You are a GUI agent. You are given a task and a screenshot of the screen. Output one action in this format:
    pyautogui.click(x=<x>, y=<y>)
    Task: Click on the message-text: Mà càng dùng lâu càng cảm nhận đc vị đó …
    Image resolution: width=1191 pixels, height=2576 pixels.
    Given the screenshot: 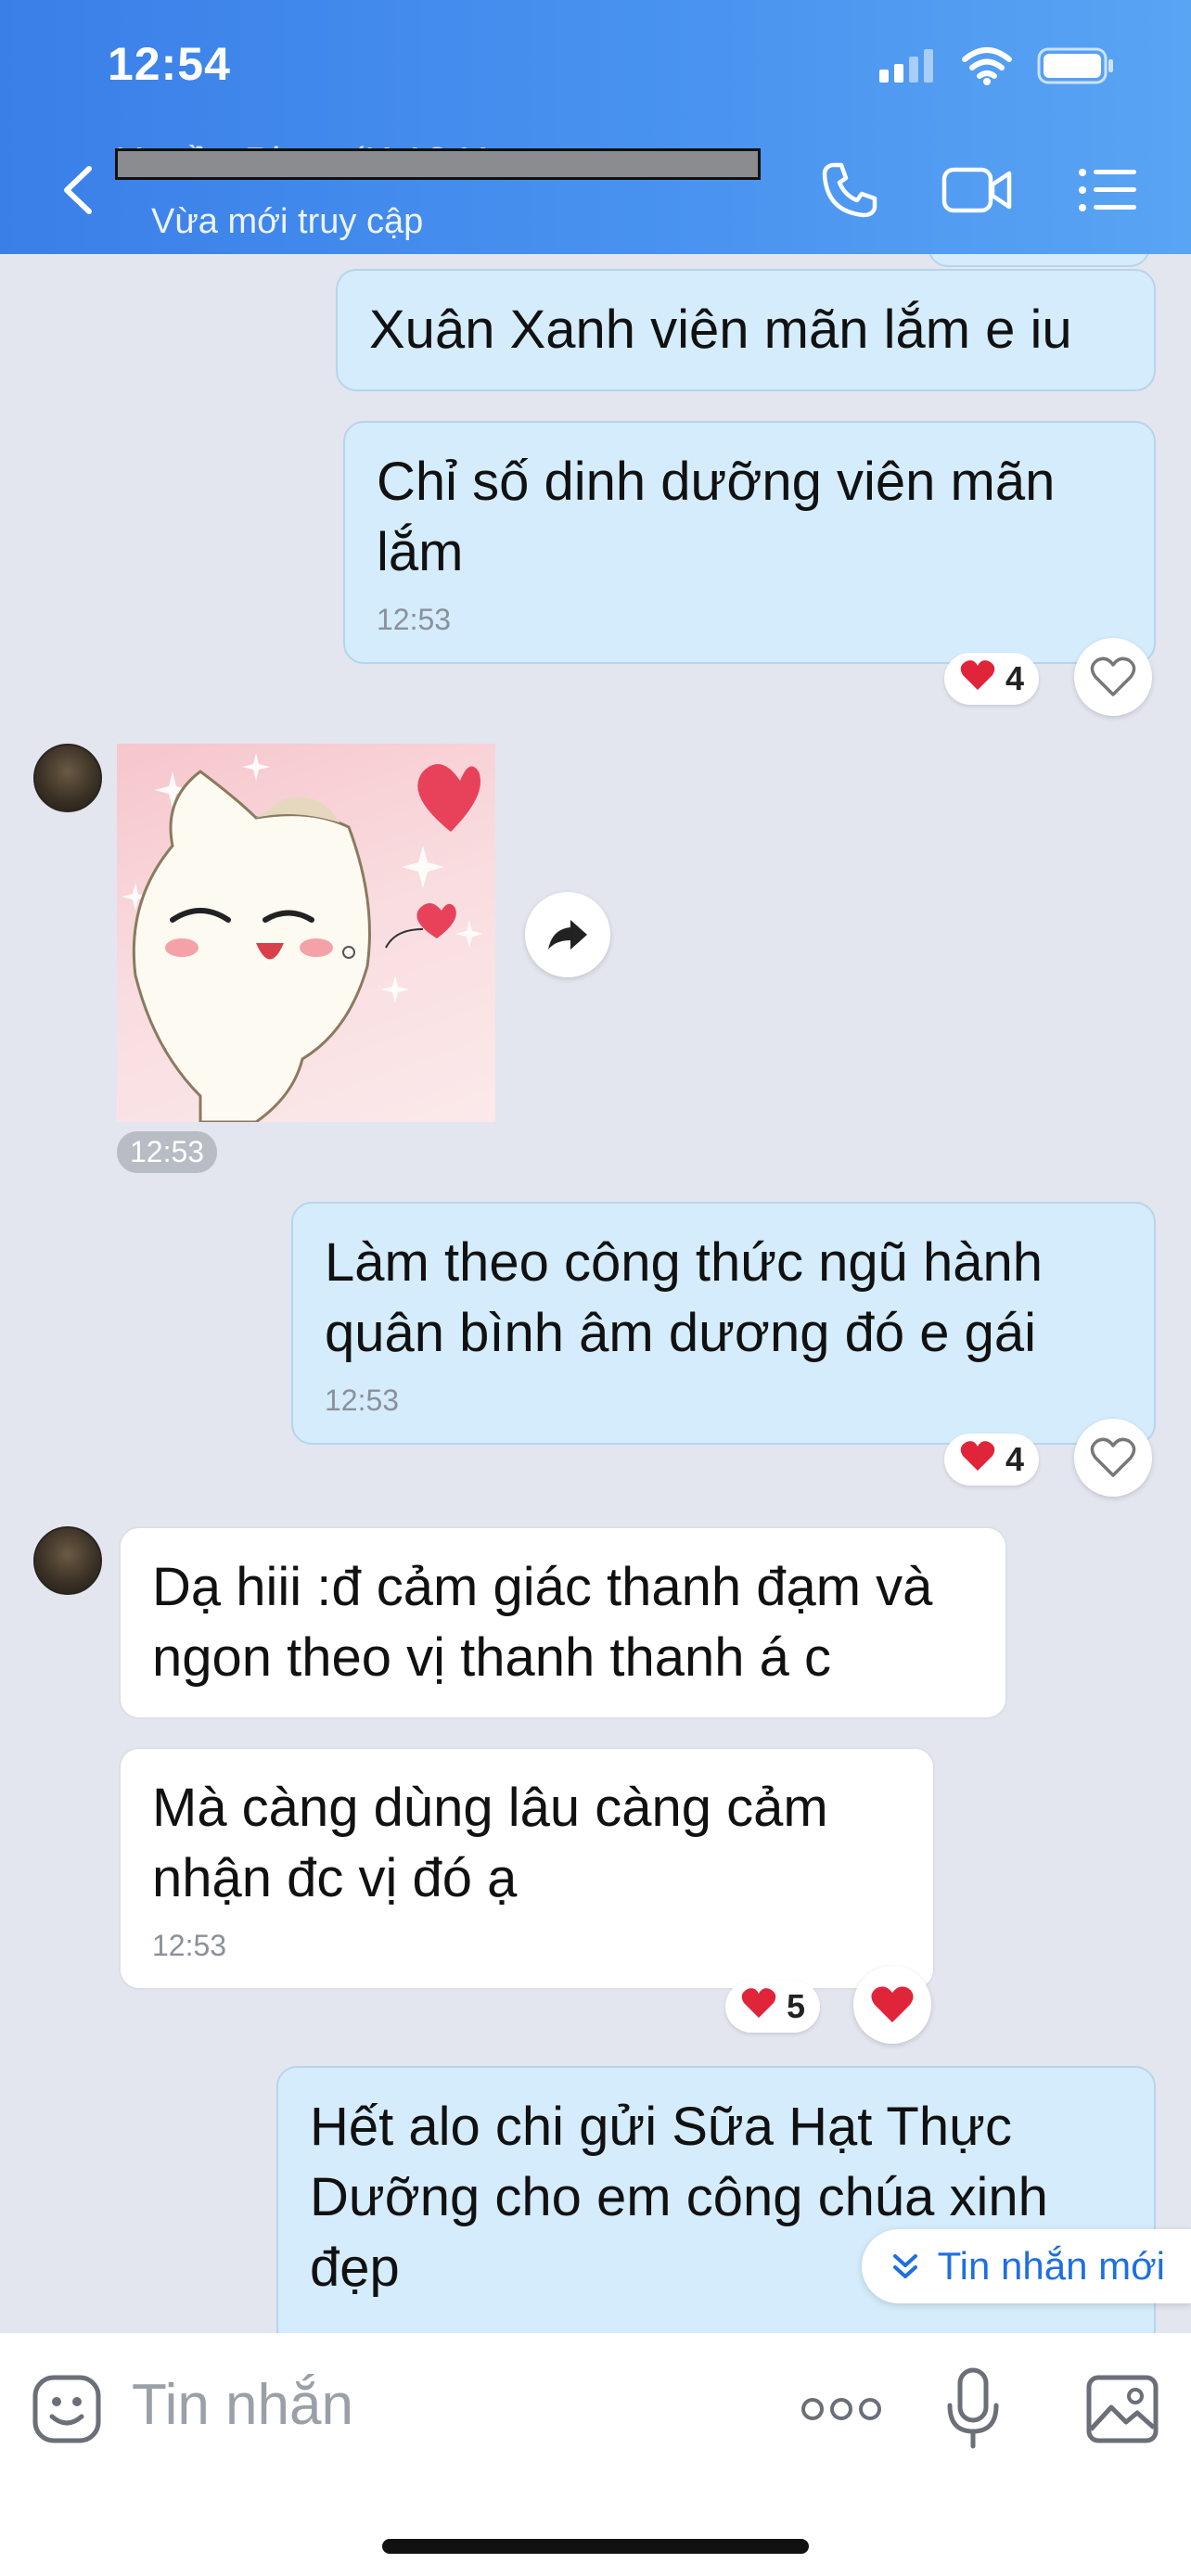 What is the action you would take?
    pyautogui.click(x=490, y=1843)
    